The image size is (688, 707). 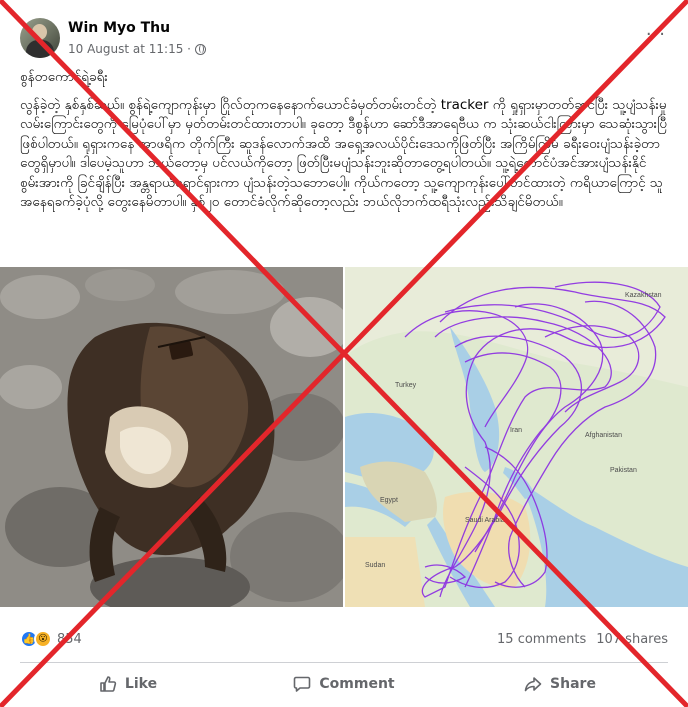 I want to click on map-label-kazakhstan: Kazakhstan, so click(x=643, y=295).